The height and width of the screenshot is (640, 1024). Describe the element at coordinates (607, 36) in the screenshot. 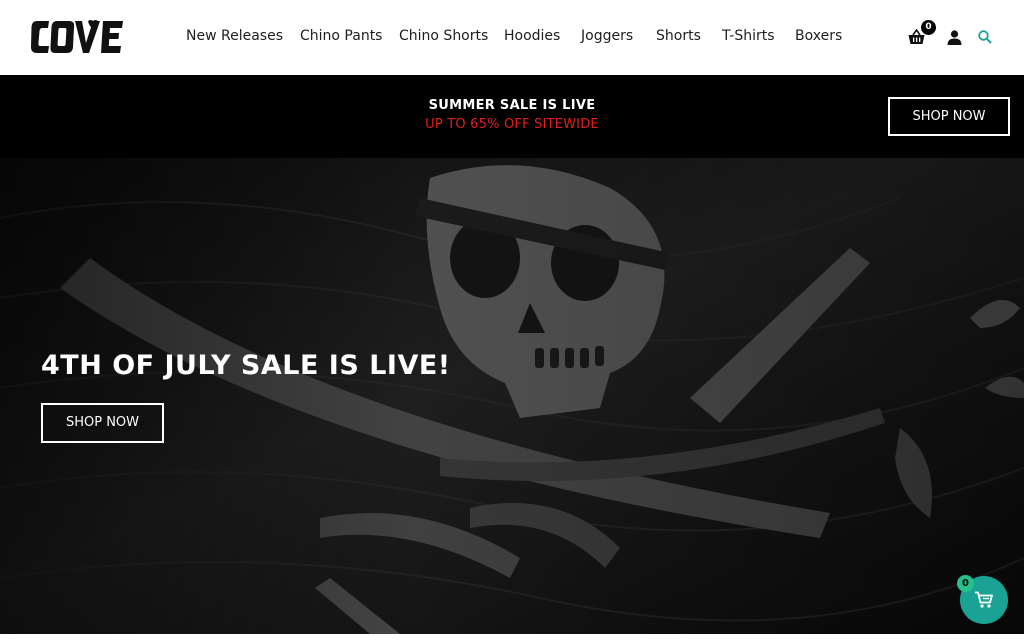

I see `nav-joggers: Joggers` at that location.